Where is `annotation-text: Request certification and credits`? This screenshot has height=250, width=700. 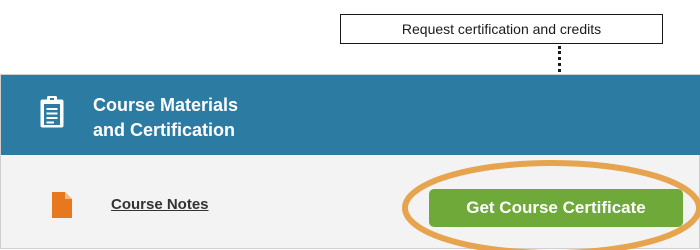
annotation-text: Request certification and credits is located at coordinates (501, 29).